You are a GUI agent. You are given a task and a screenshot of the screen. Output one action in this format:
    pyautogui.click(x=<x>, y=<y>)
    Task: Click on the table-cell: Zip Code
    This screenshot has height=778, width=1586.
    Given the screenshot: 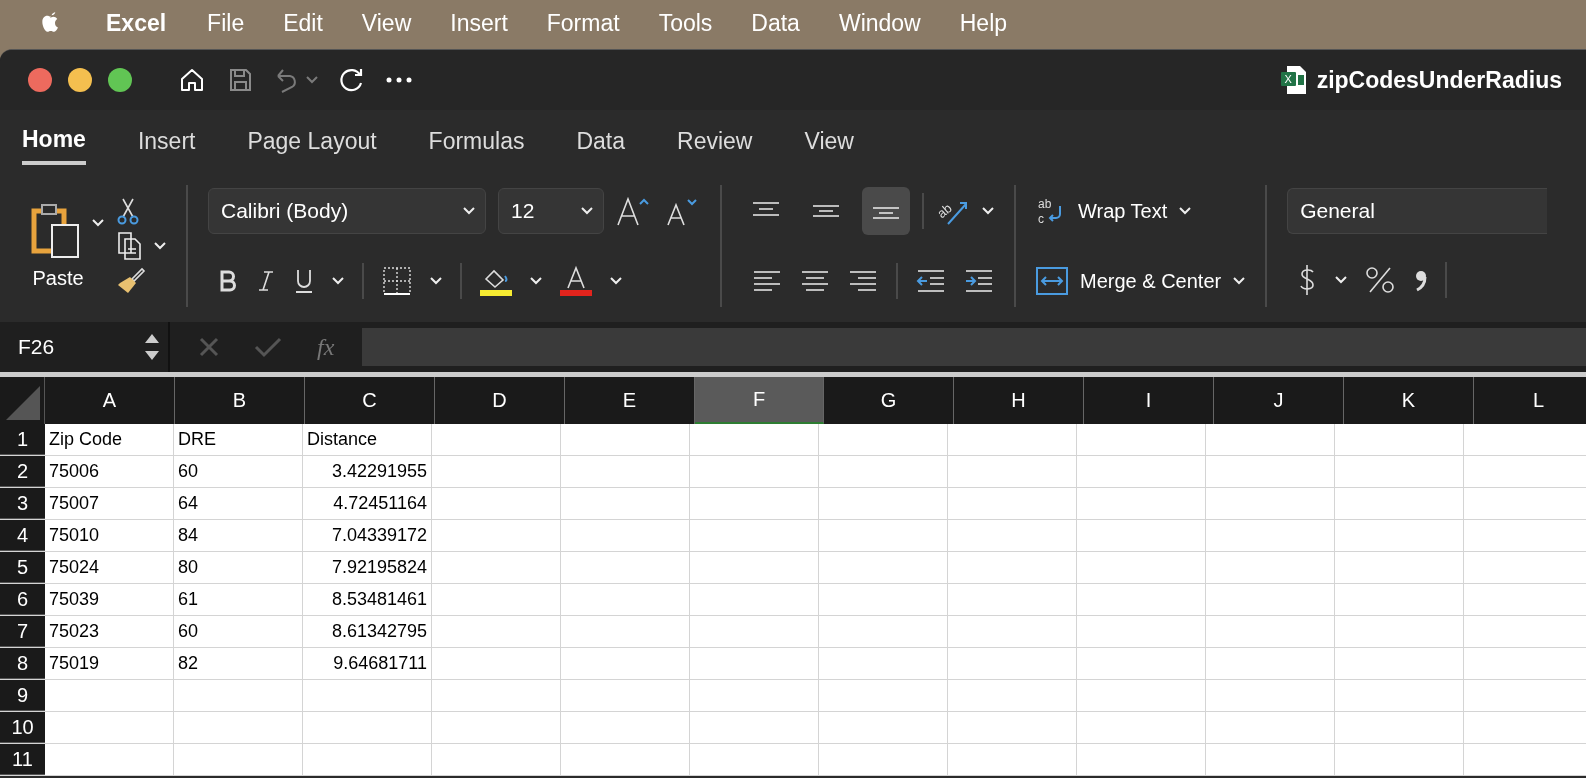 What is the action you would take?
    pyautogui.click(x=109, y=439)
    